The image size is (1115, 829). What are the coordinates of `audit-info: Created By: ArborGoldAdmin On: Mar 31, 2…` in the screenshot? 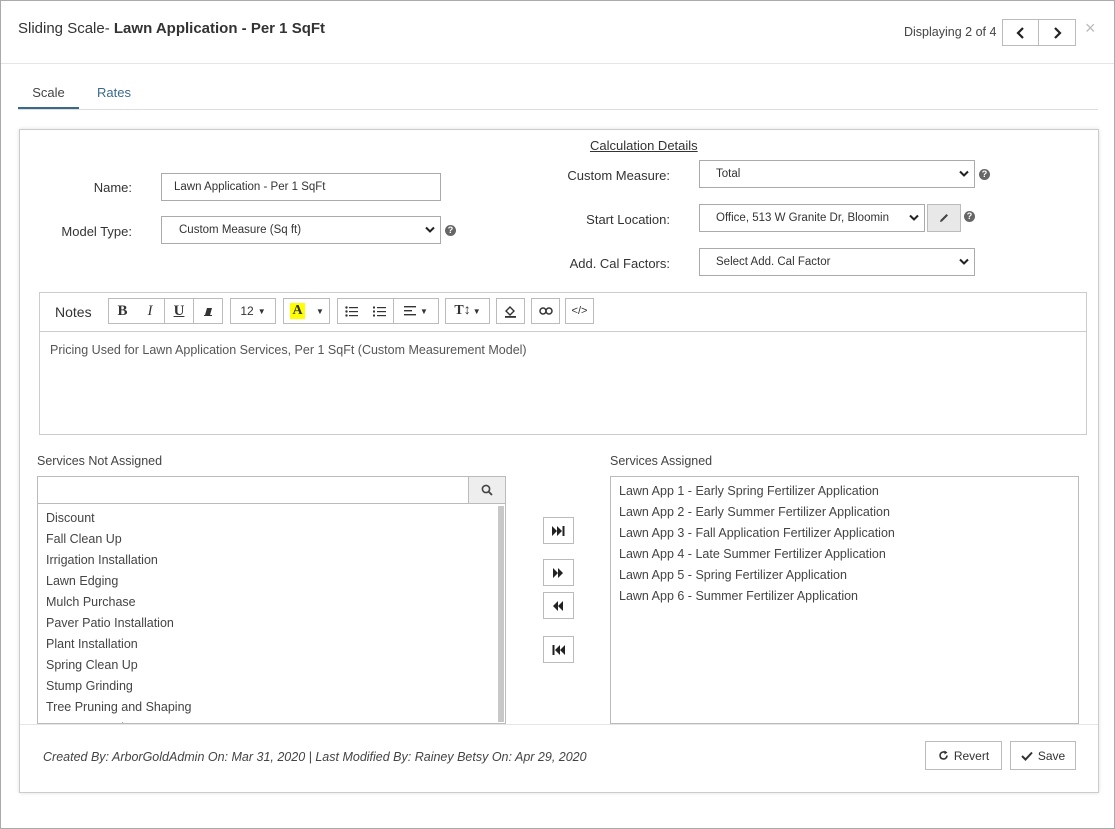 It's located at (315, 757).